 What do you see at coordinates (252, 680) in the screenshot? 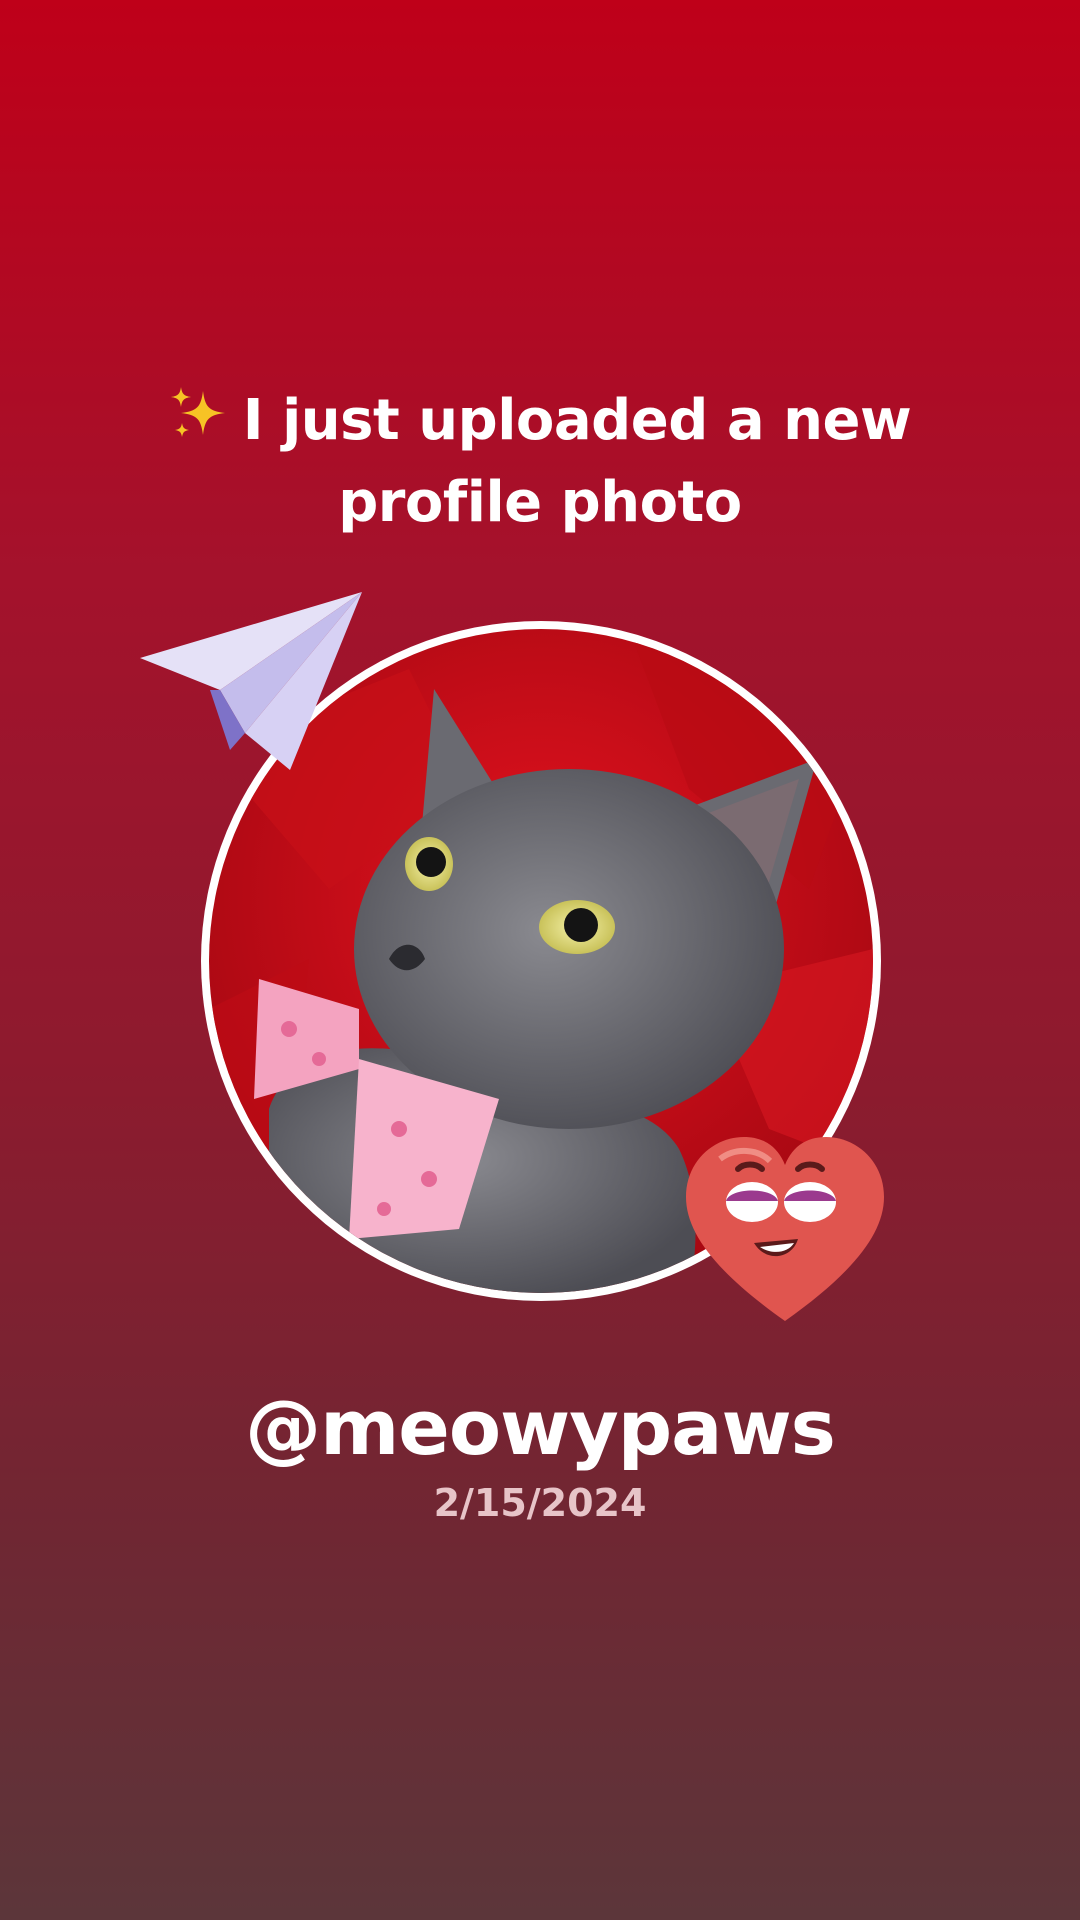
I see `paper-plane-icon` at bounding box center [252, 680].